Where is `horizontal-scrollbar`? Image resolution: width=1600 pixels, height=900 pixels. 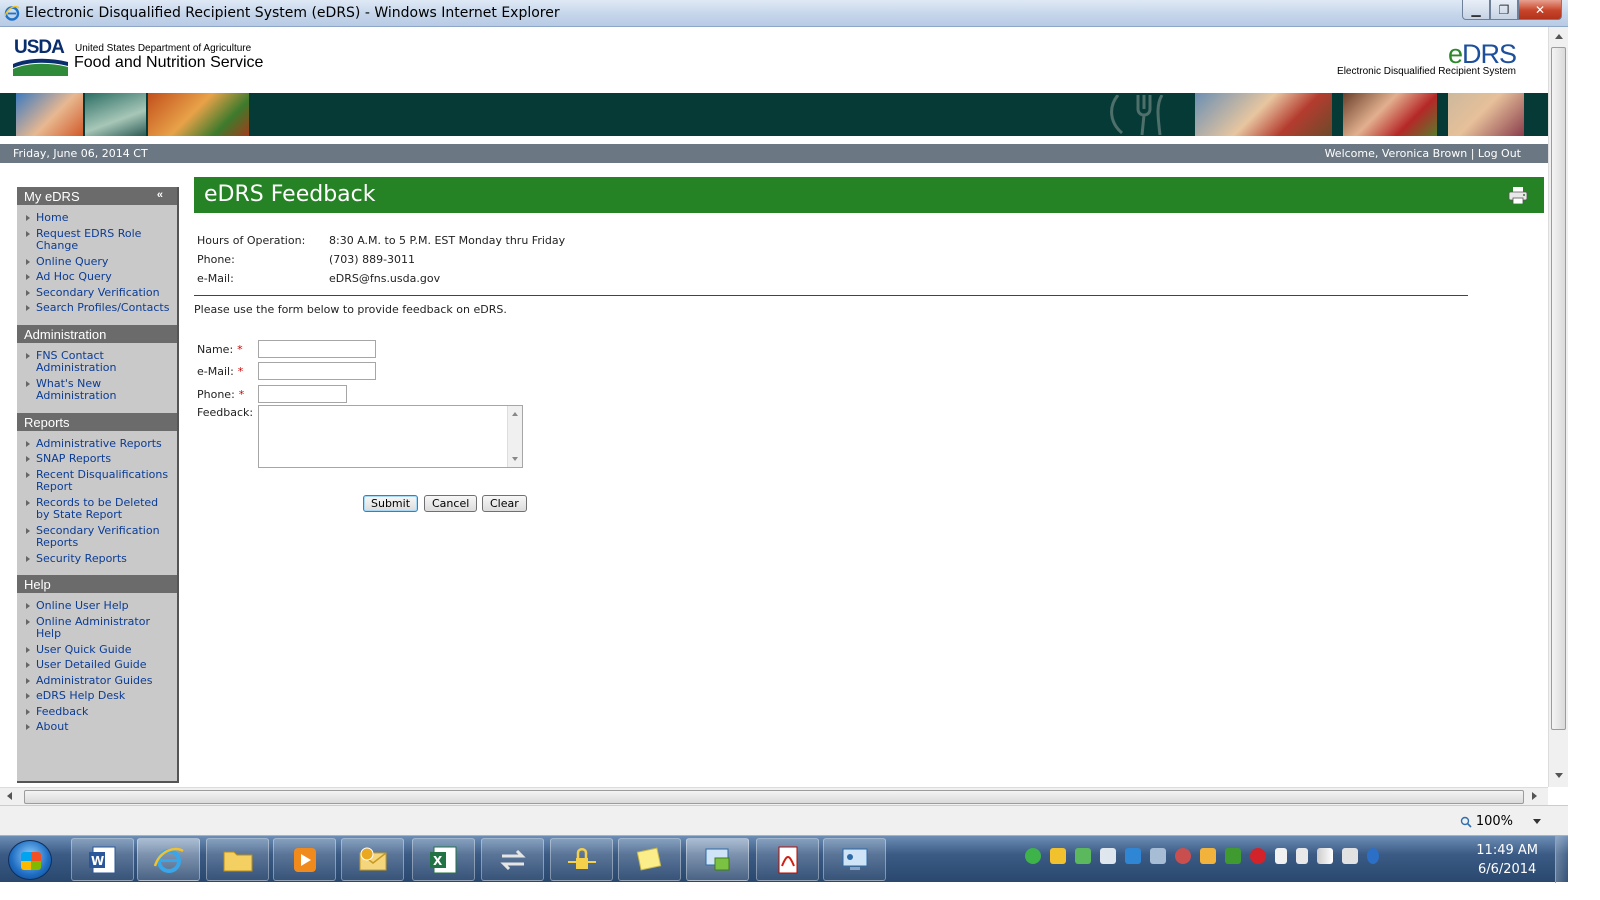 horizontal-scrollbar is located at coordinates (774, 796).